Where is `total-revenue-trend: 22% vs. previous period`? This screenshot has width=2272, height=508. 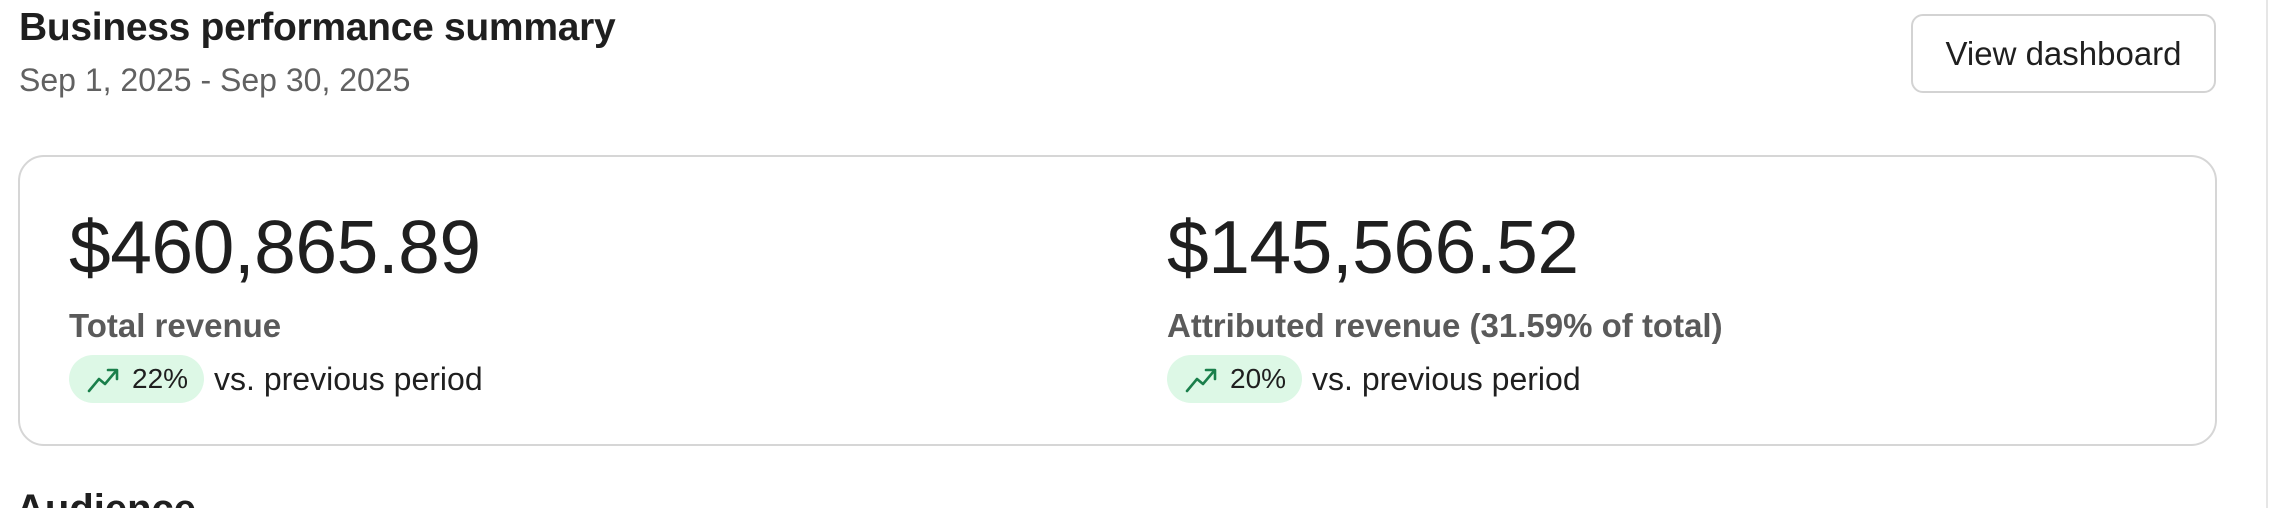 total-revenue-trend: 22% vs. previous period is located at coordinates (276, 379).